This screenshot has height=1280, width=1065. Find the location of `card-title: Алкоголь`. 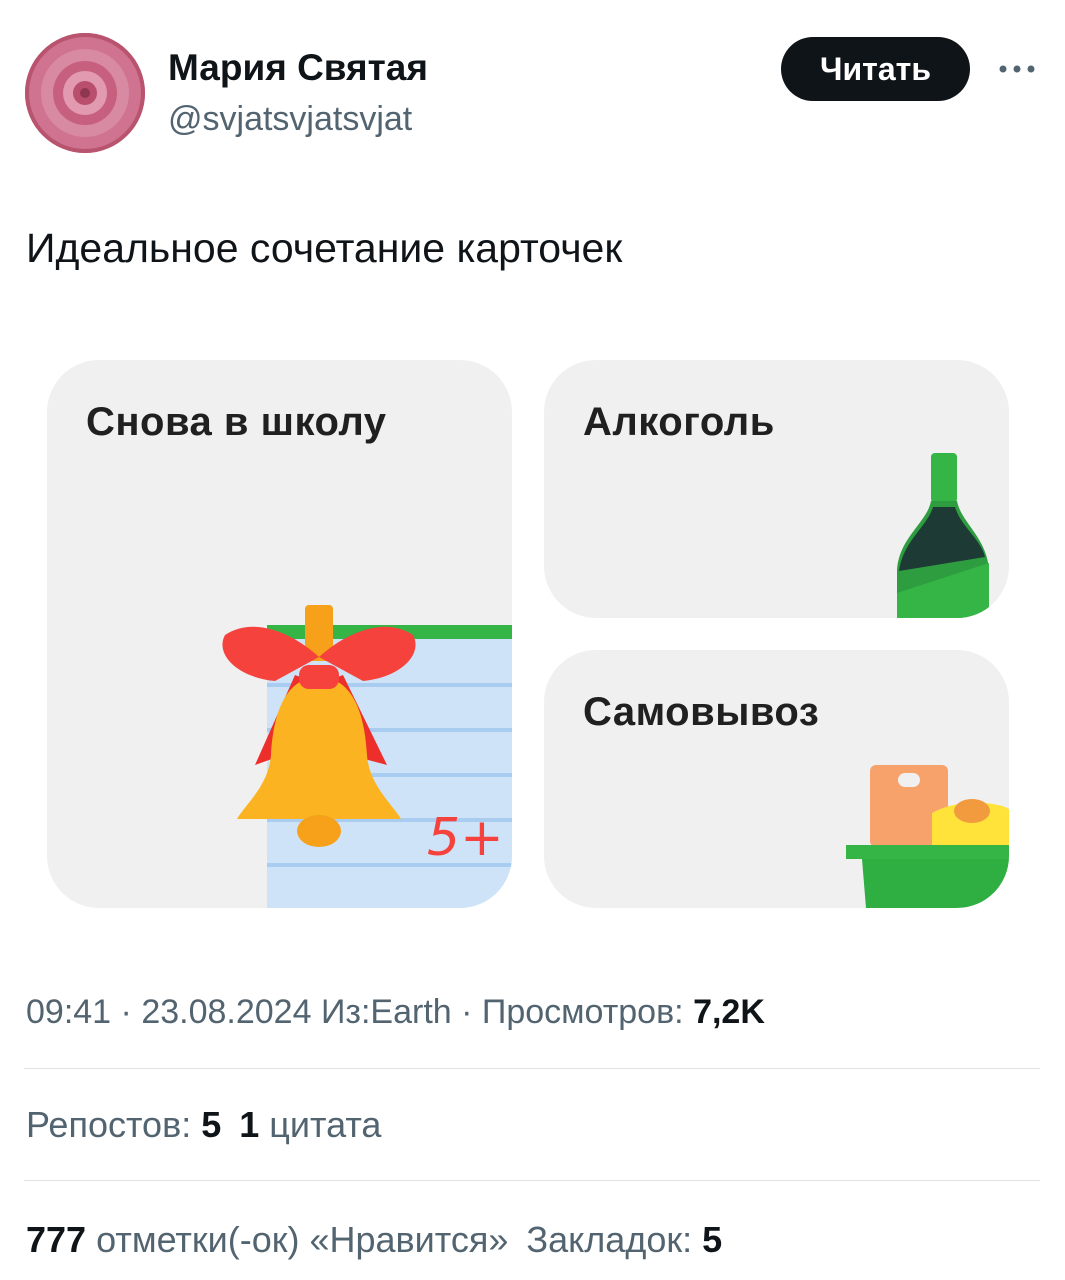

card-title: Алкоголь is located at coordinates (679, 422).